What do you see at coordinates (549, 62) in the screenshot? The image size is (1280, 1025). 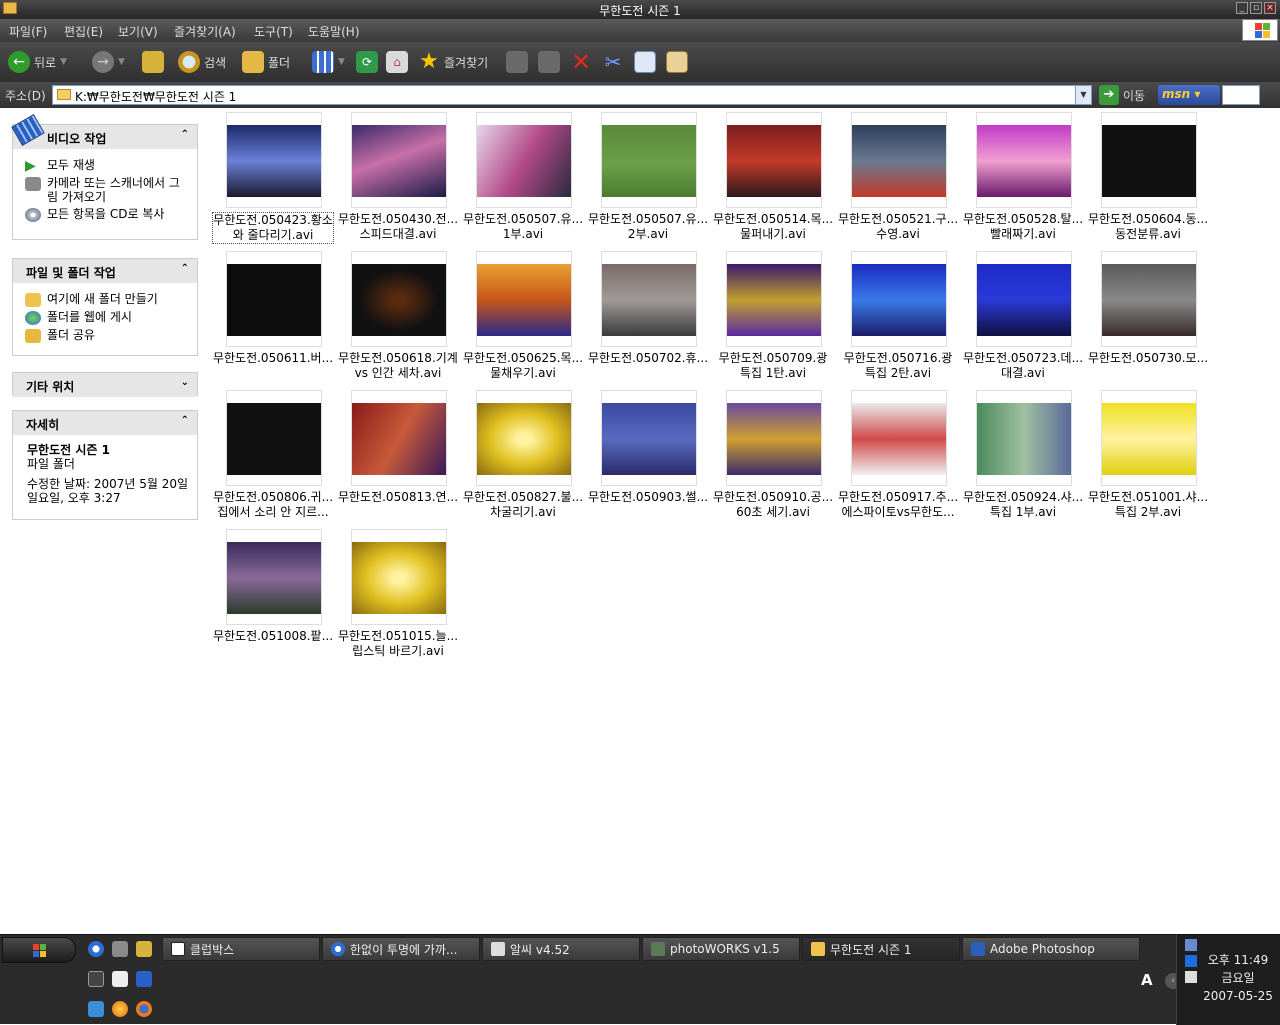 I see `copy-to-button` at bounding box center [549, 62].